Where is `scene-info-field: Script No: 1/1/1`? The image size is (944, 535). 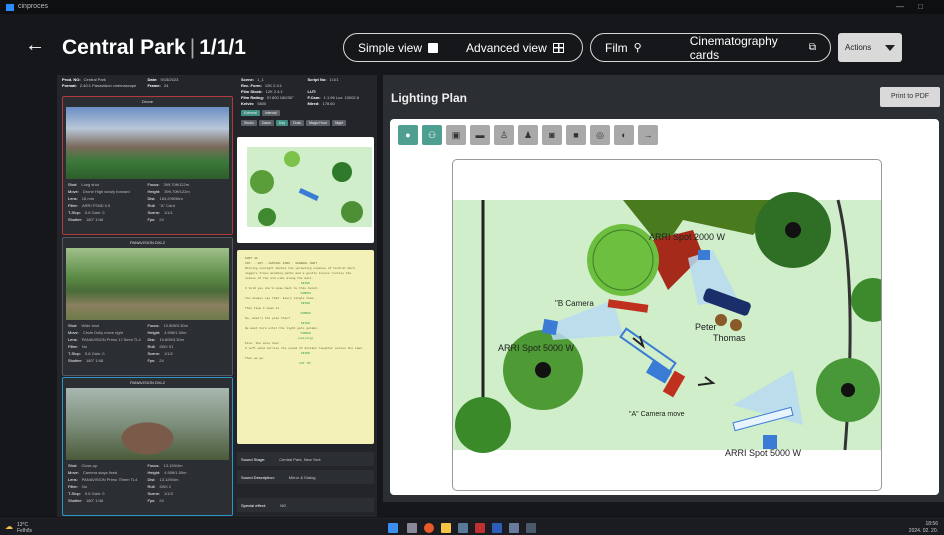
scene-info-field: Script No: 1/1/1 is located at coordinates (323, 79).